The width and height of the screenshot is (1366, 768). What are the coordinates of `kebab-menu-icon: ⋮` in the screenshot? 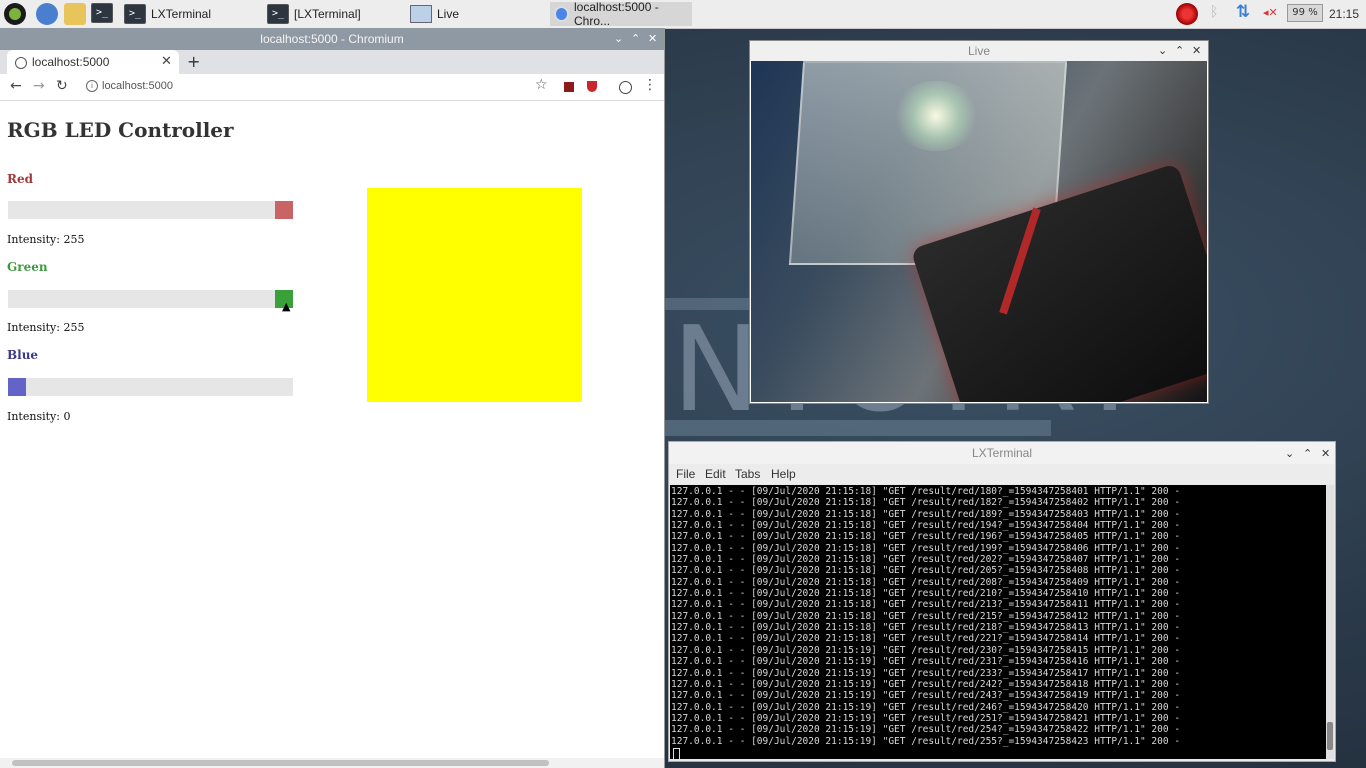 It's located at (650, 85).